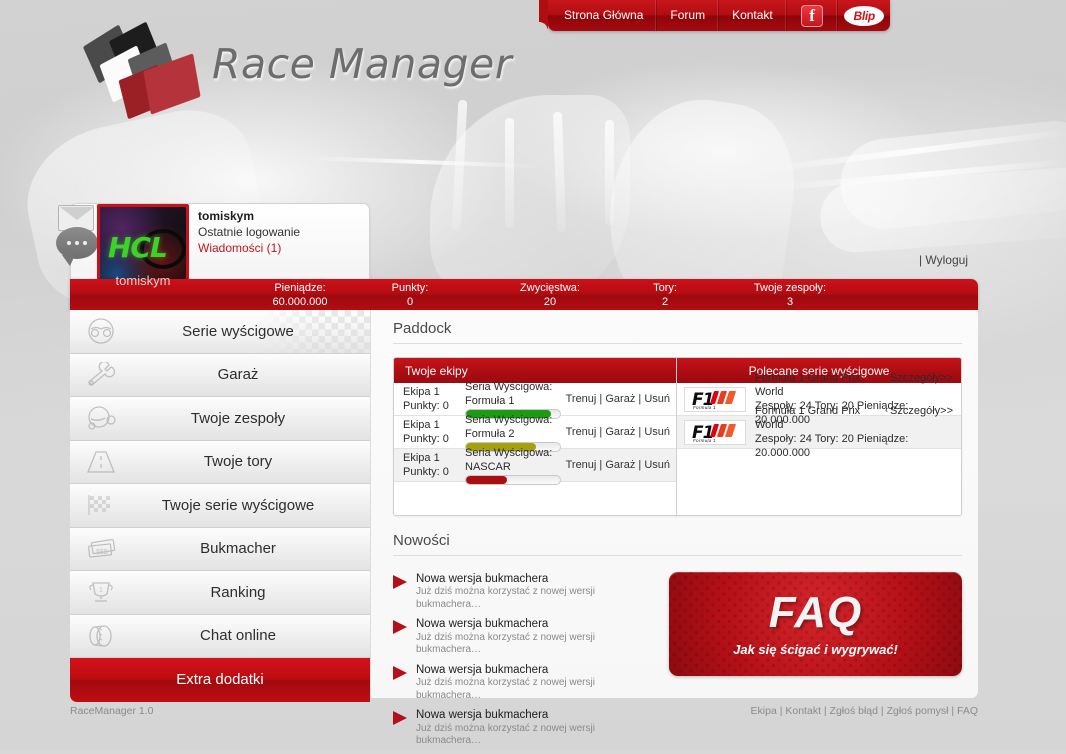 This screenshot has width=1066, height=754. I want to click on nav-link-forum: Forum, so click(688, 15).